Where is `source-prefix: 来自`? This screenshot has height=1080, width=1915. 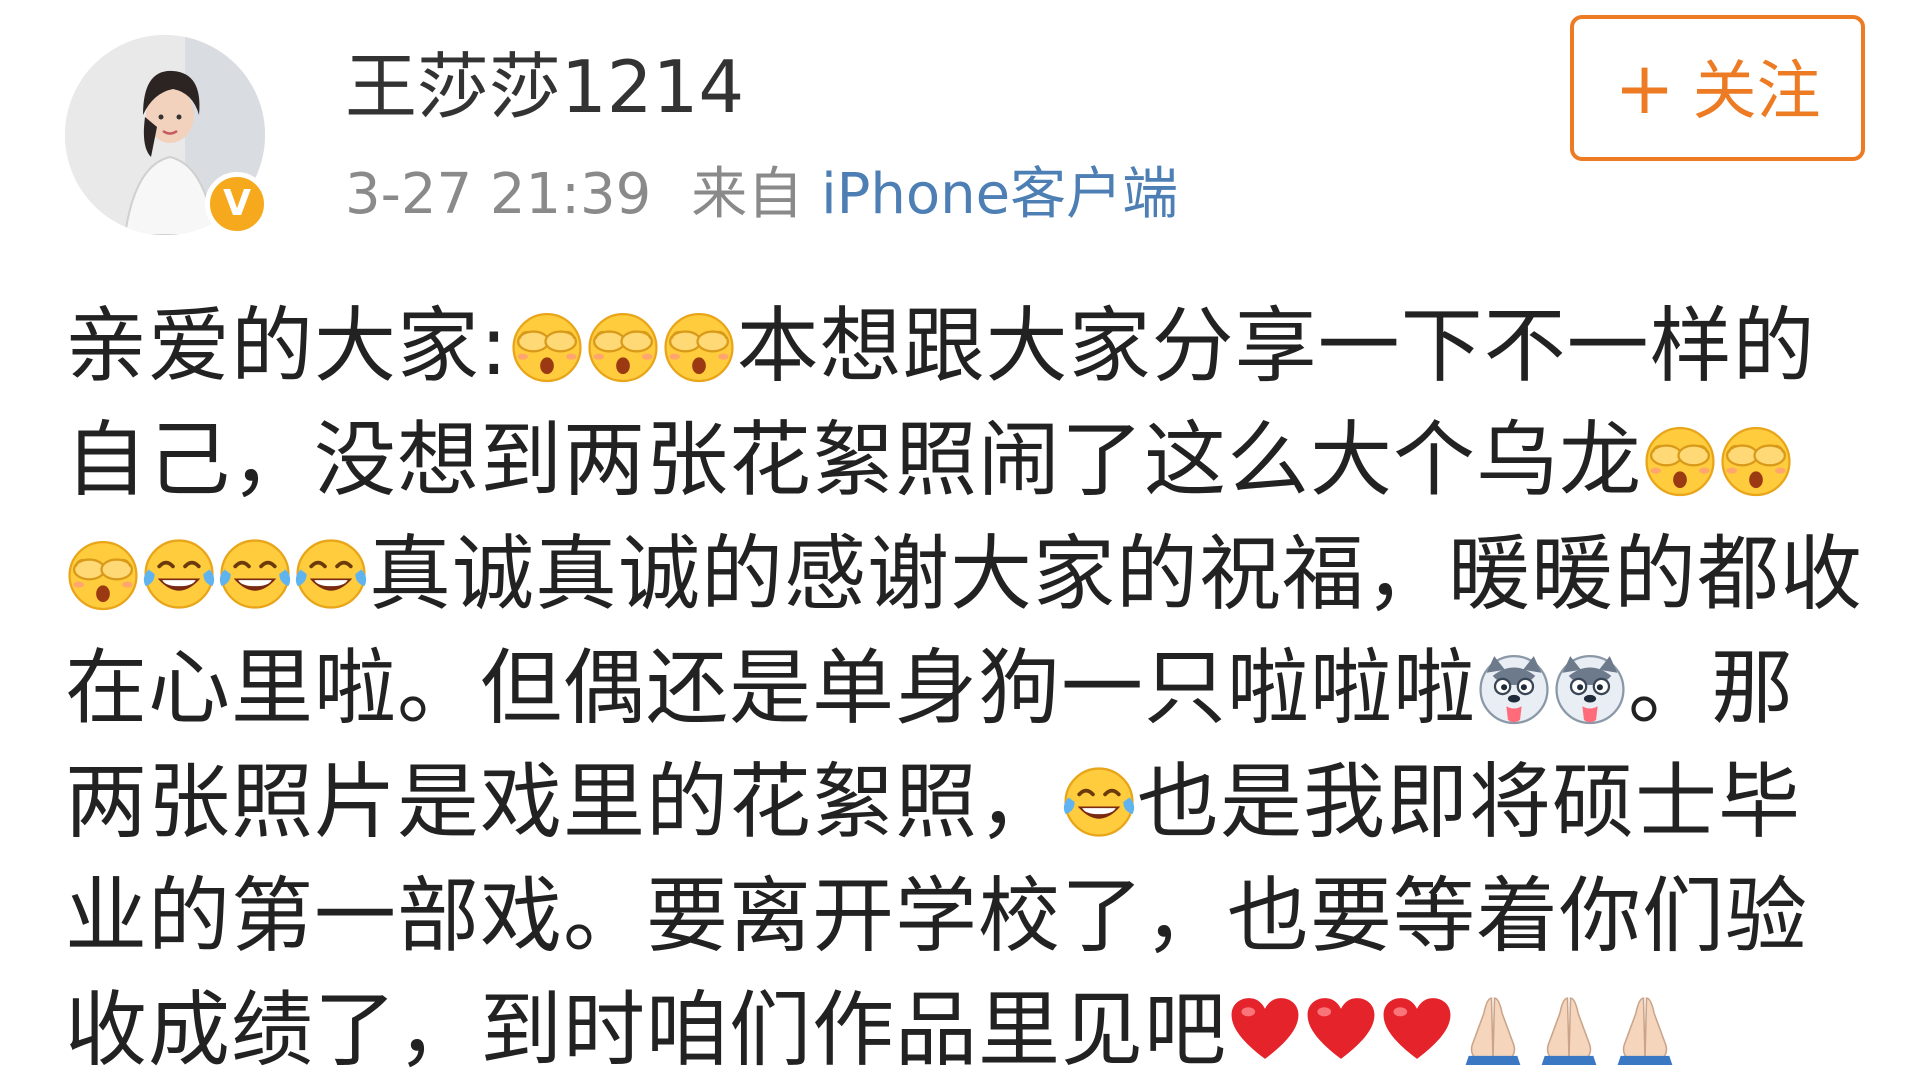
source-prefix: 来自 is located at coordinates (747, 194).